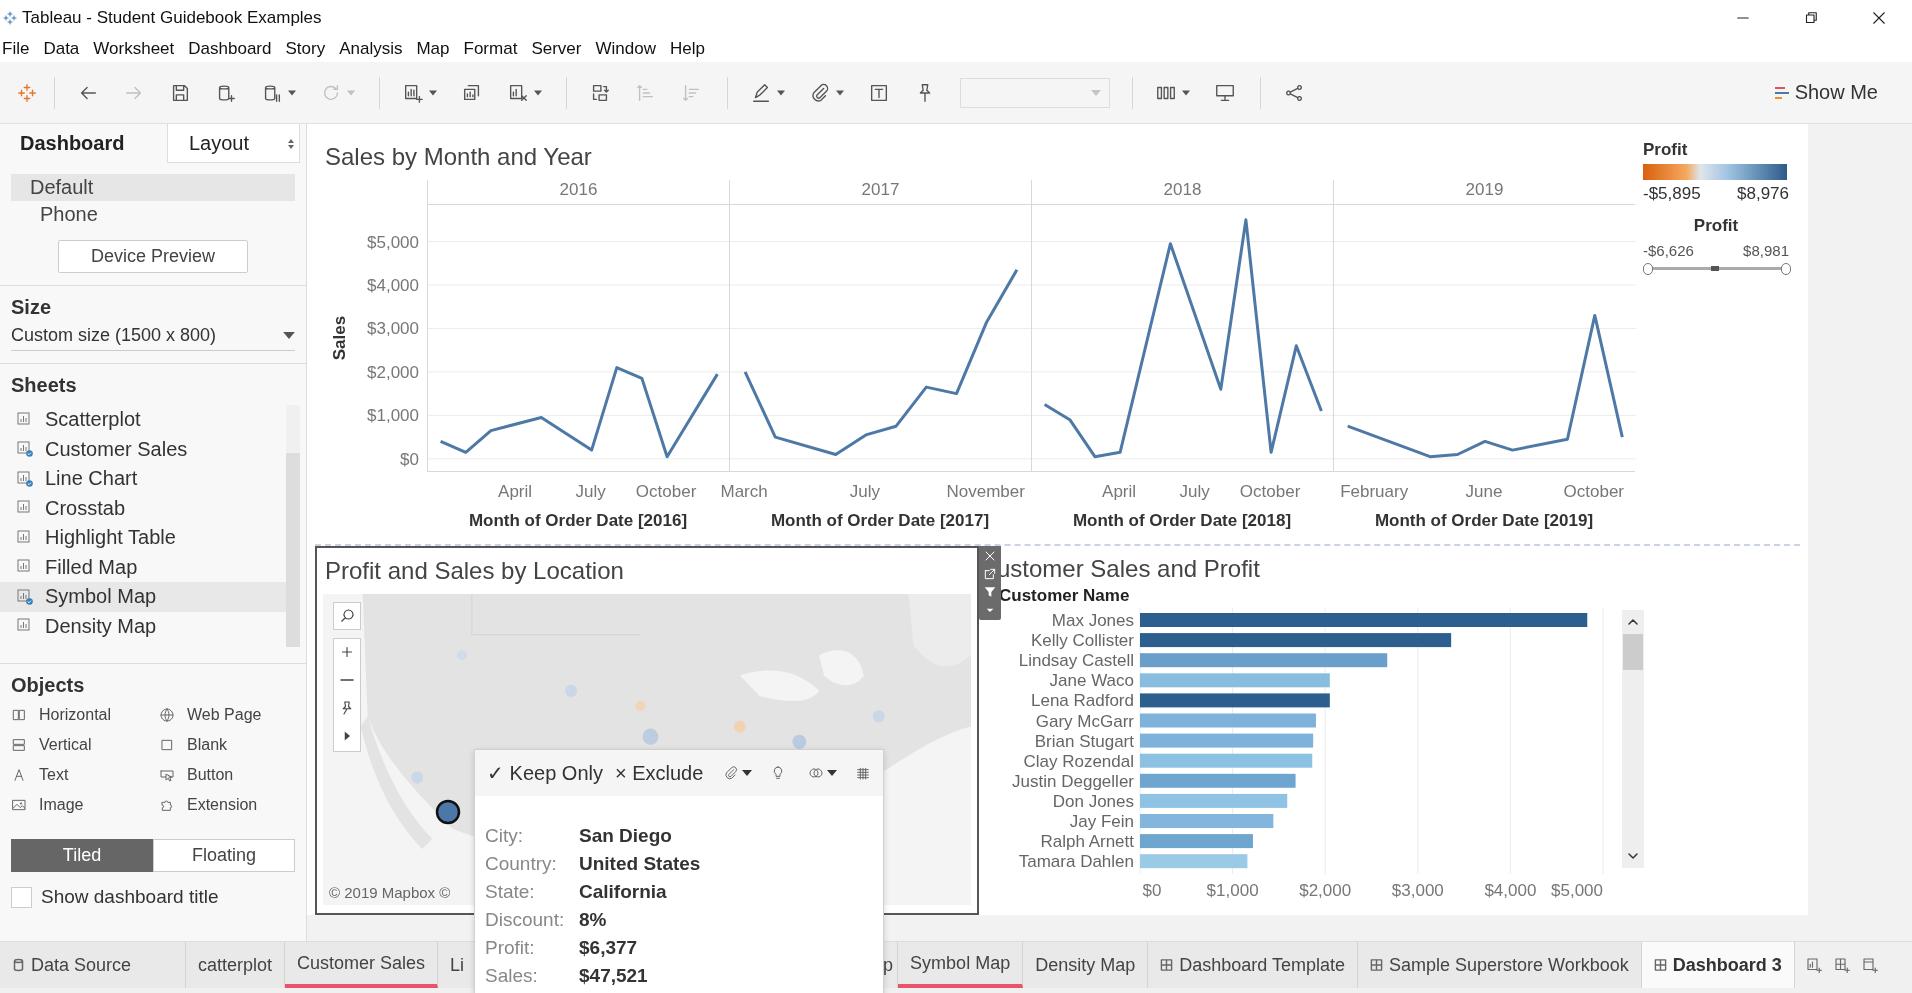 This screenshot has height=993, width=1912. Describe the element at coordinates (880, 192) in the screenshot. I see `panel-header: 2017` at that location.